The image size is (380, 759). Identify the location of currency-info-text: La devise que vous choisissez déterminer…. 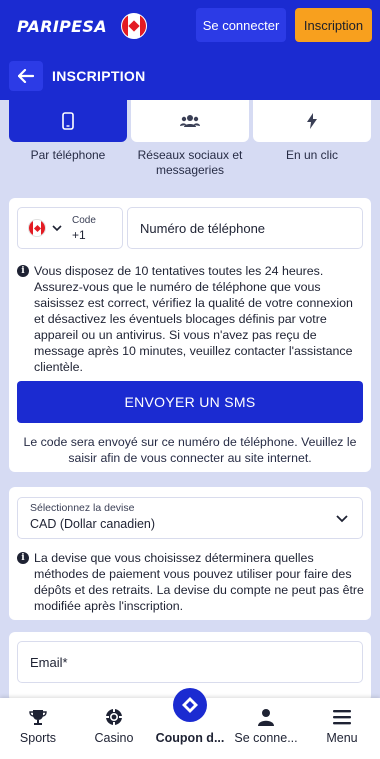
(199, 582).